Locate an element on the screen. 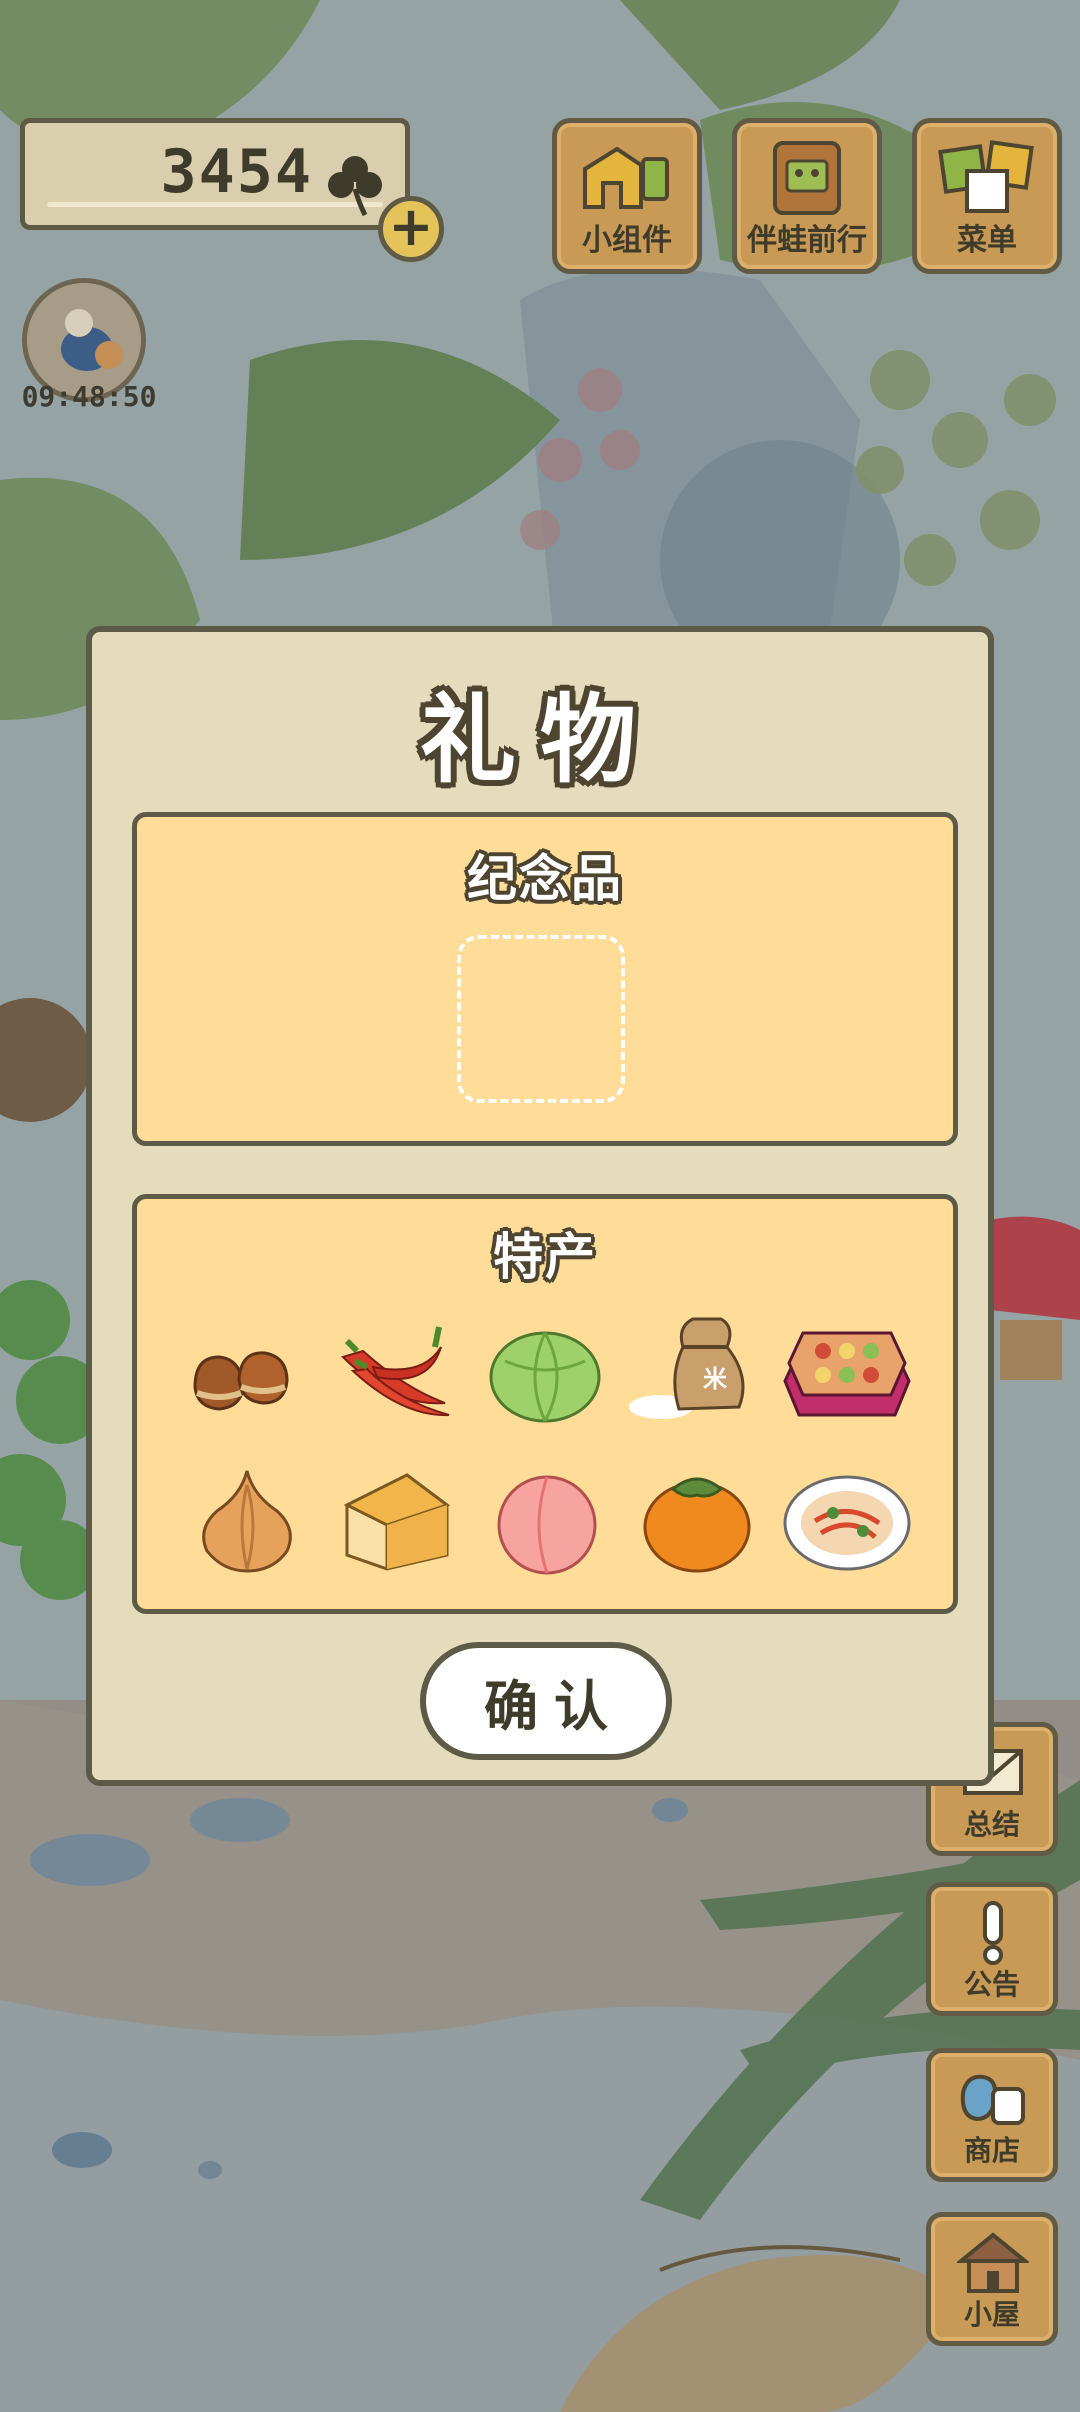  frog-companion-label: 伴蛙前行 is located at coordinates (807, 240).